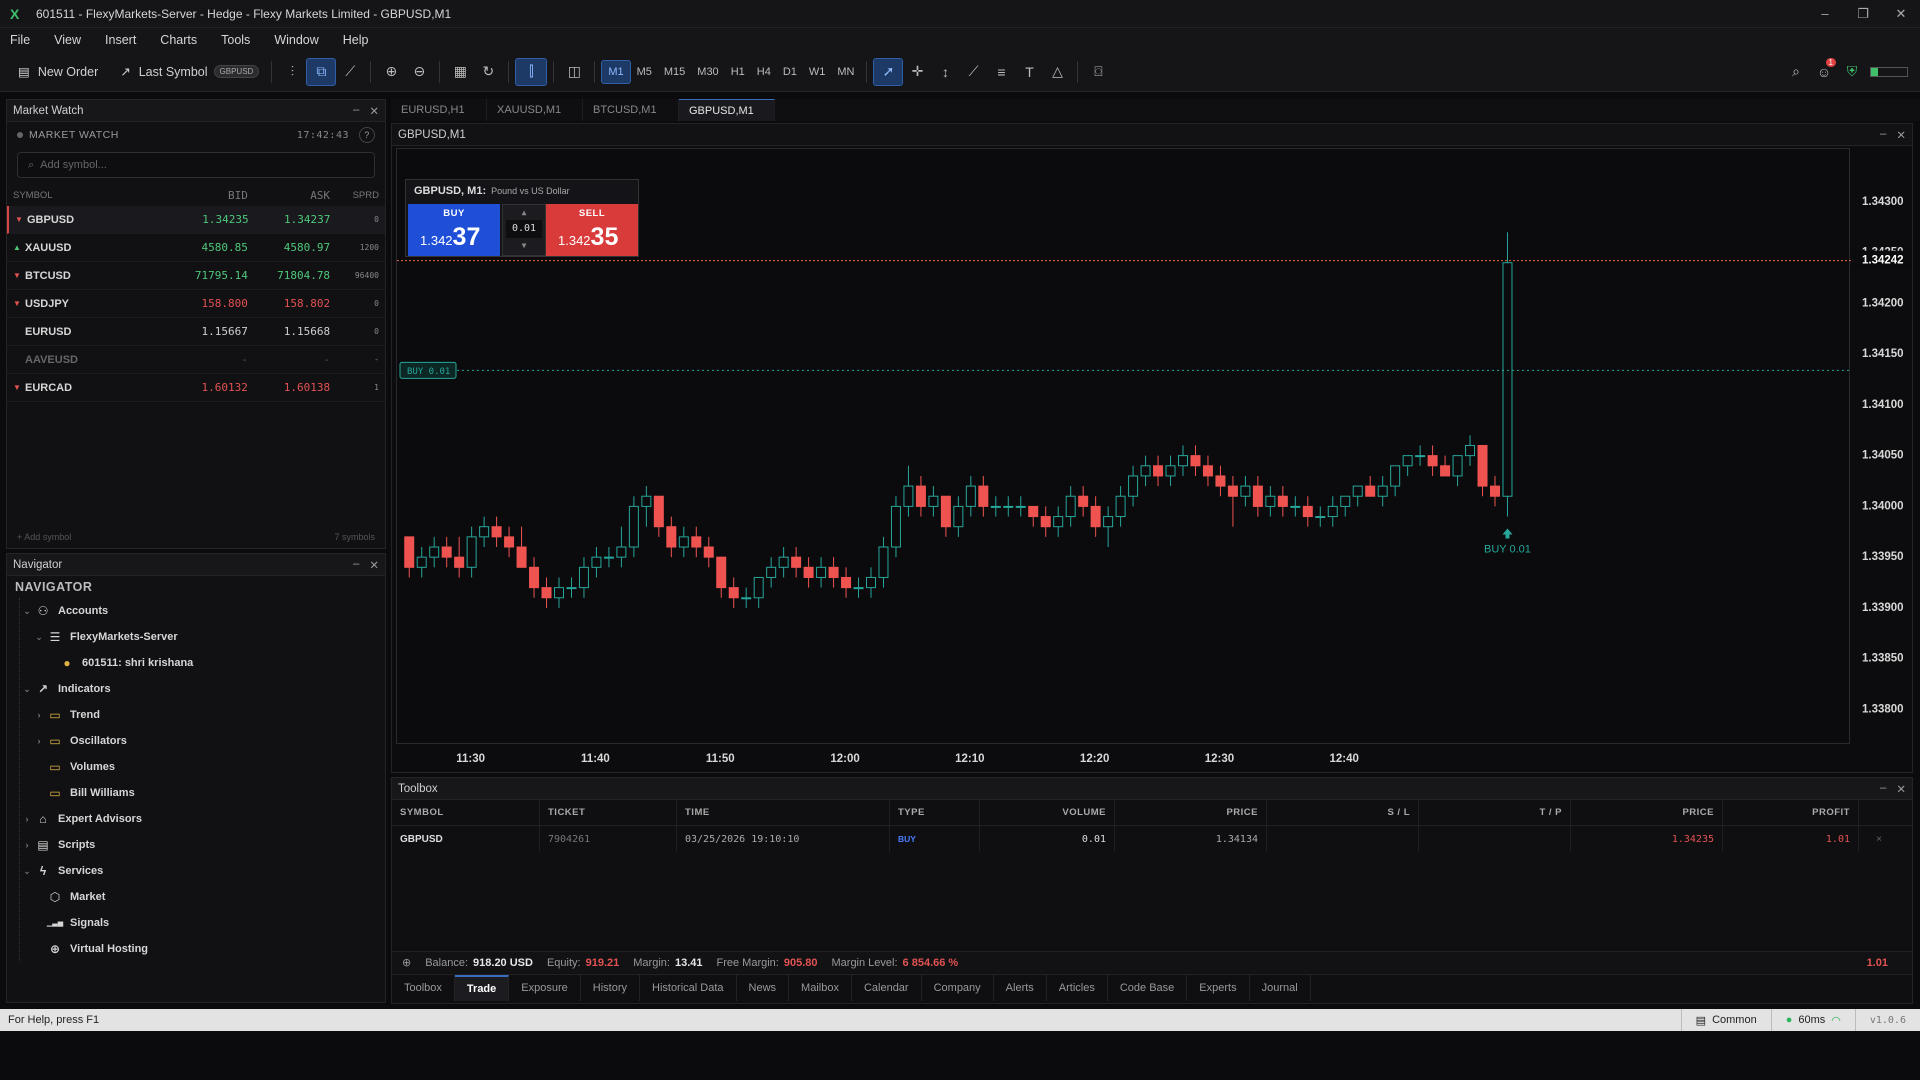 The height and width of the screenshot is (1080, 1920). I want to click on trendline-icon: ⟋, so click(973, 72).